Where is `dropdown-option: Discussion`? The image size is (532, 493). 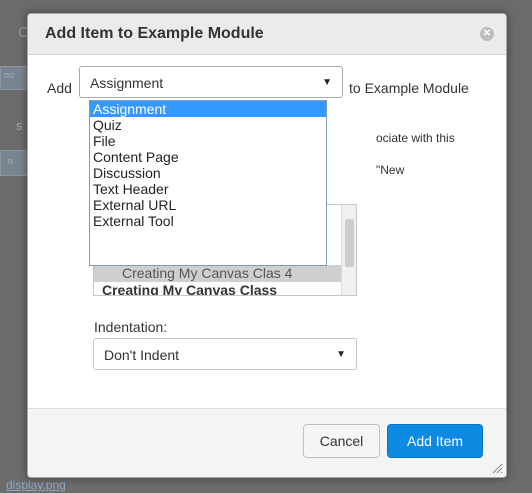
dropdown-option: Discussion is located at coordinates (208, 173).